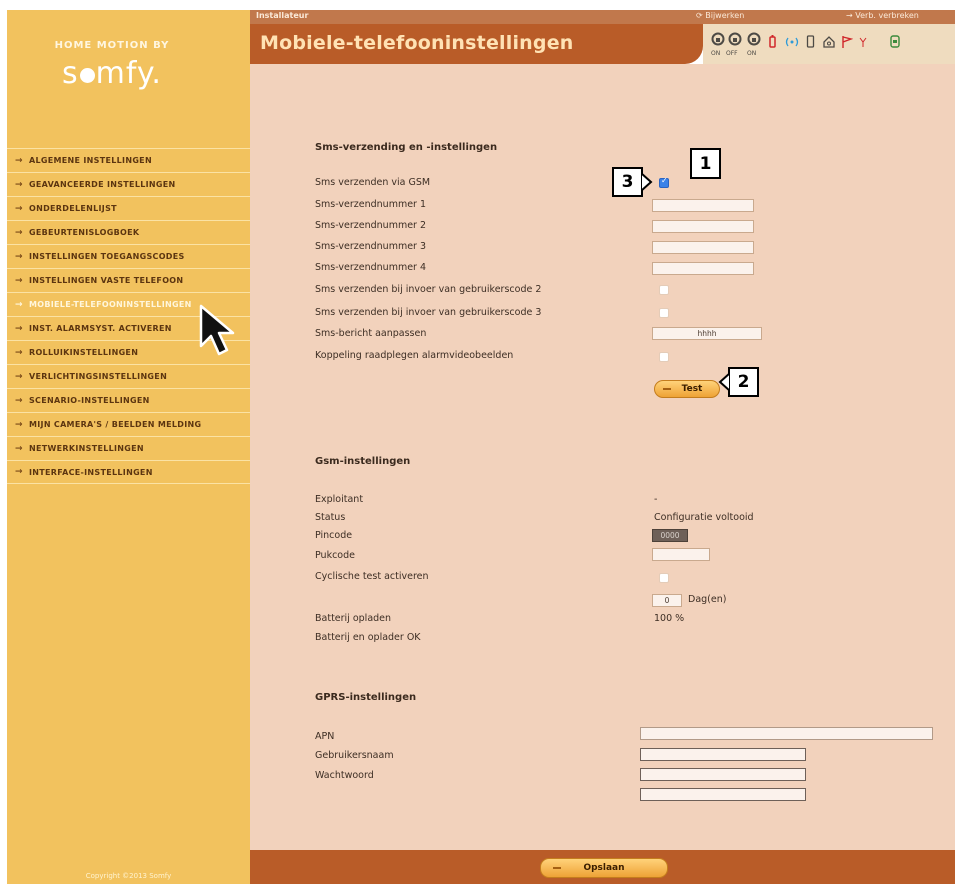 The width and height of the screenshot is (960, 884). I want to click on sidebar-item-label: INSTELLINGEN TOEGANGSCODES, so click(107, 256).